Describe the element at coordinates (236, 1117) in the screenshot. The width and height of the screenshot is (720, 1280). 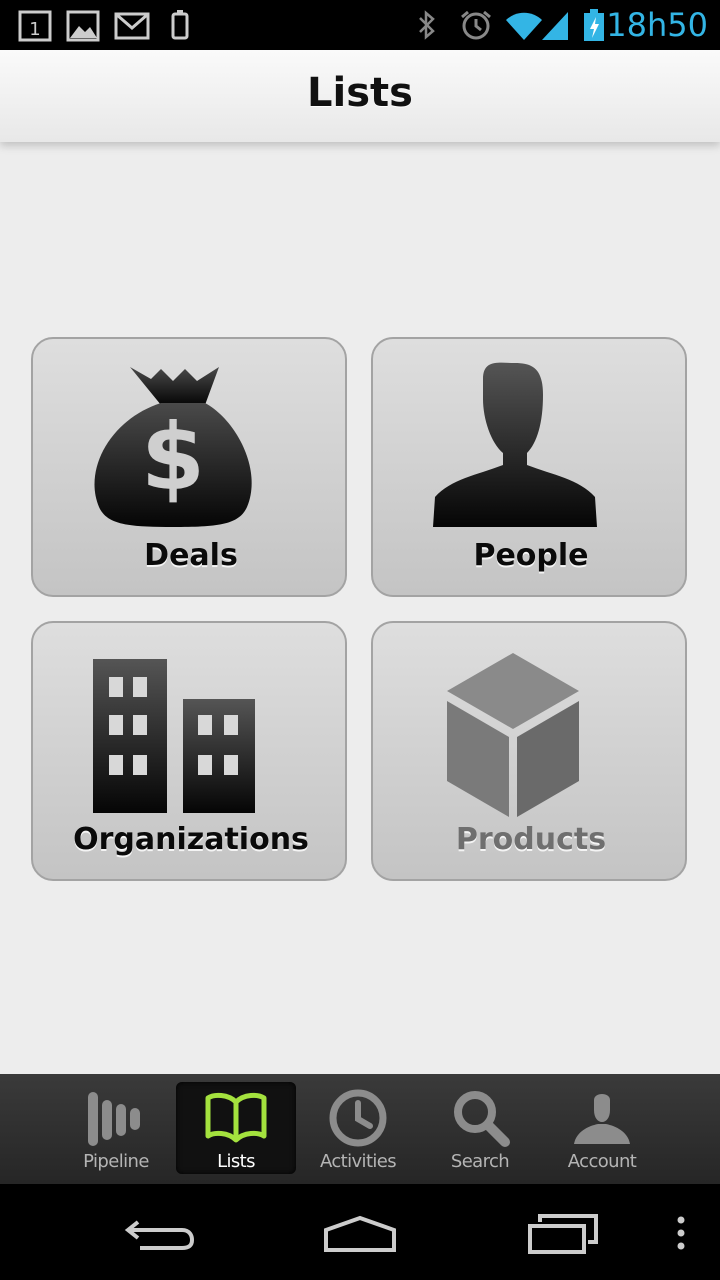
I see `book-icon` at that location.